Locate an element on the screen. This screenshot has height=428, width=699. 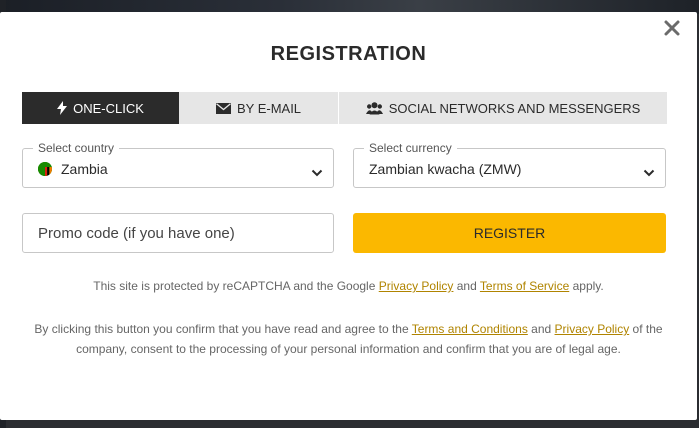
terms-of-service-link: Terms of Service is located at coordinates (524, 286).